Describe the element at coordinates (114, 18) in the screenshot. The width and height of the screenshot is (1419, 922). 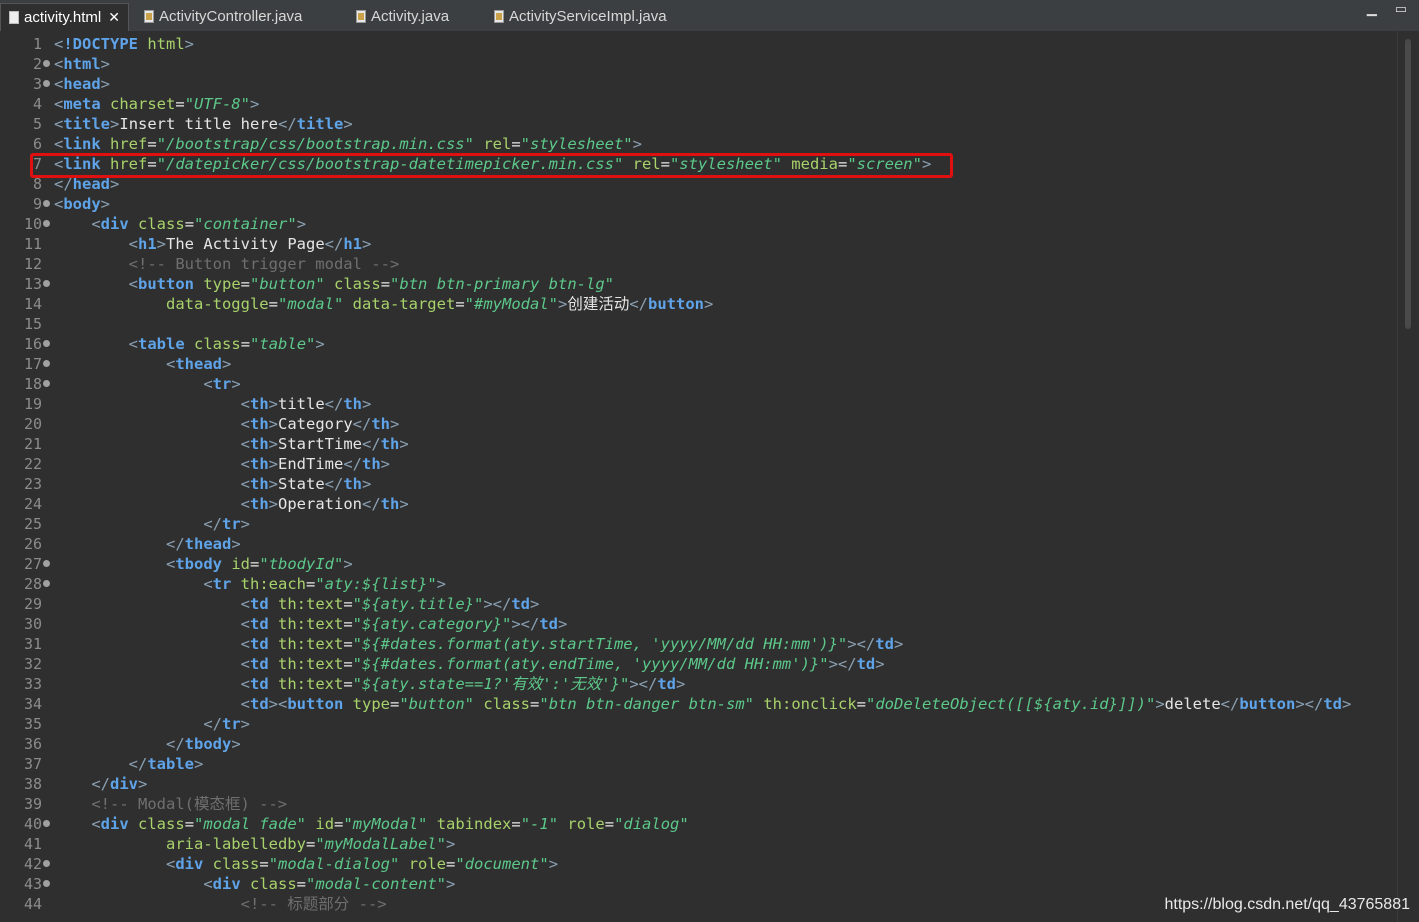
I see `close-tab-icon: ✕` at that location.